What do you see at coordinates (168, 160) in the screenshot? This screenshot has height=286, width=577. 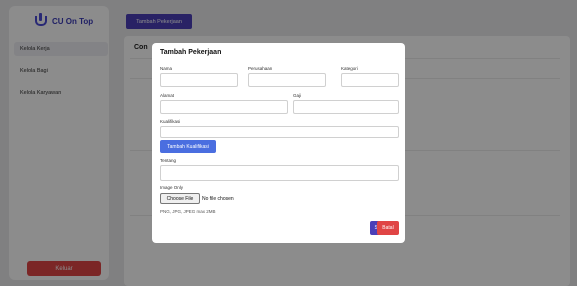 I see `label-tentang: Tentang` at bounding box center [168, 160].